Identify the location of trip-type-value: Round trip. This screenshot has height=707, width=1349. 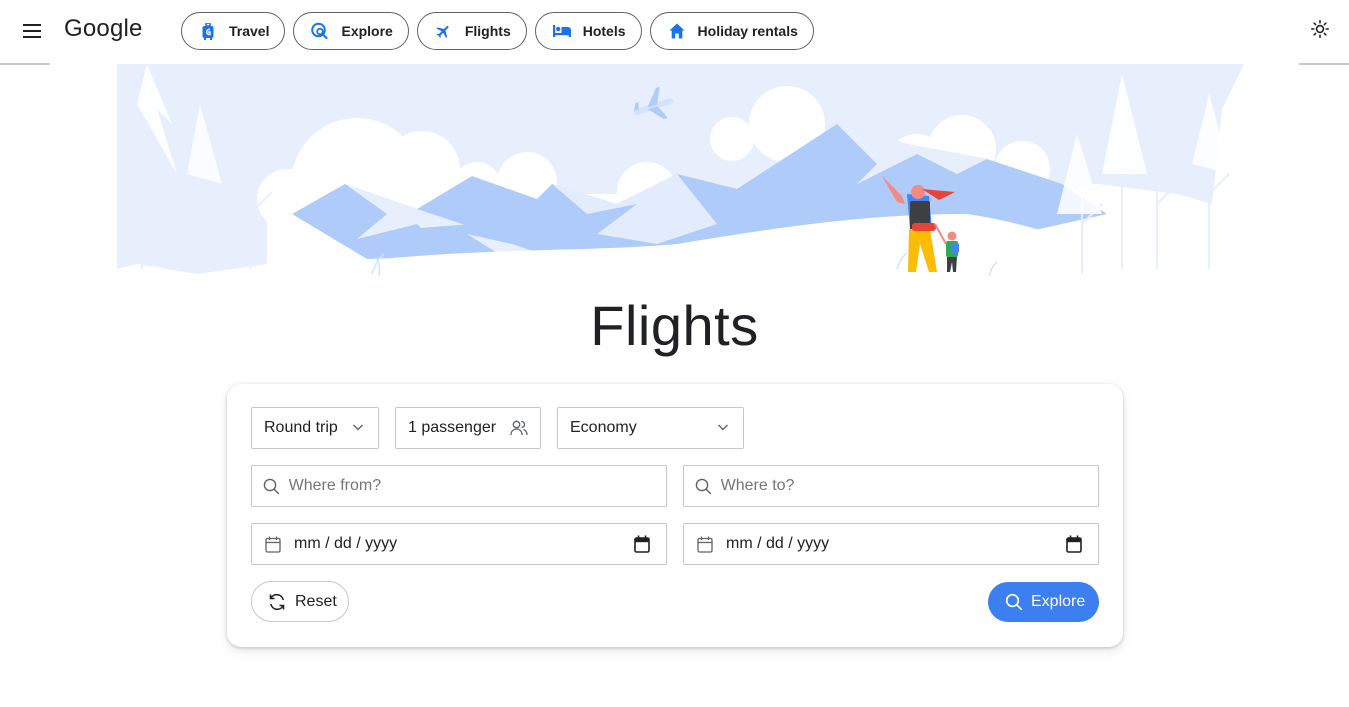
(301, 427).